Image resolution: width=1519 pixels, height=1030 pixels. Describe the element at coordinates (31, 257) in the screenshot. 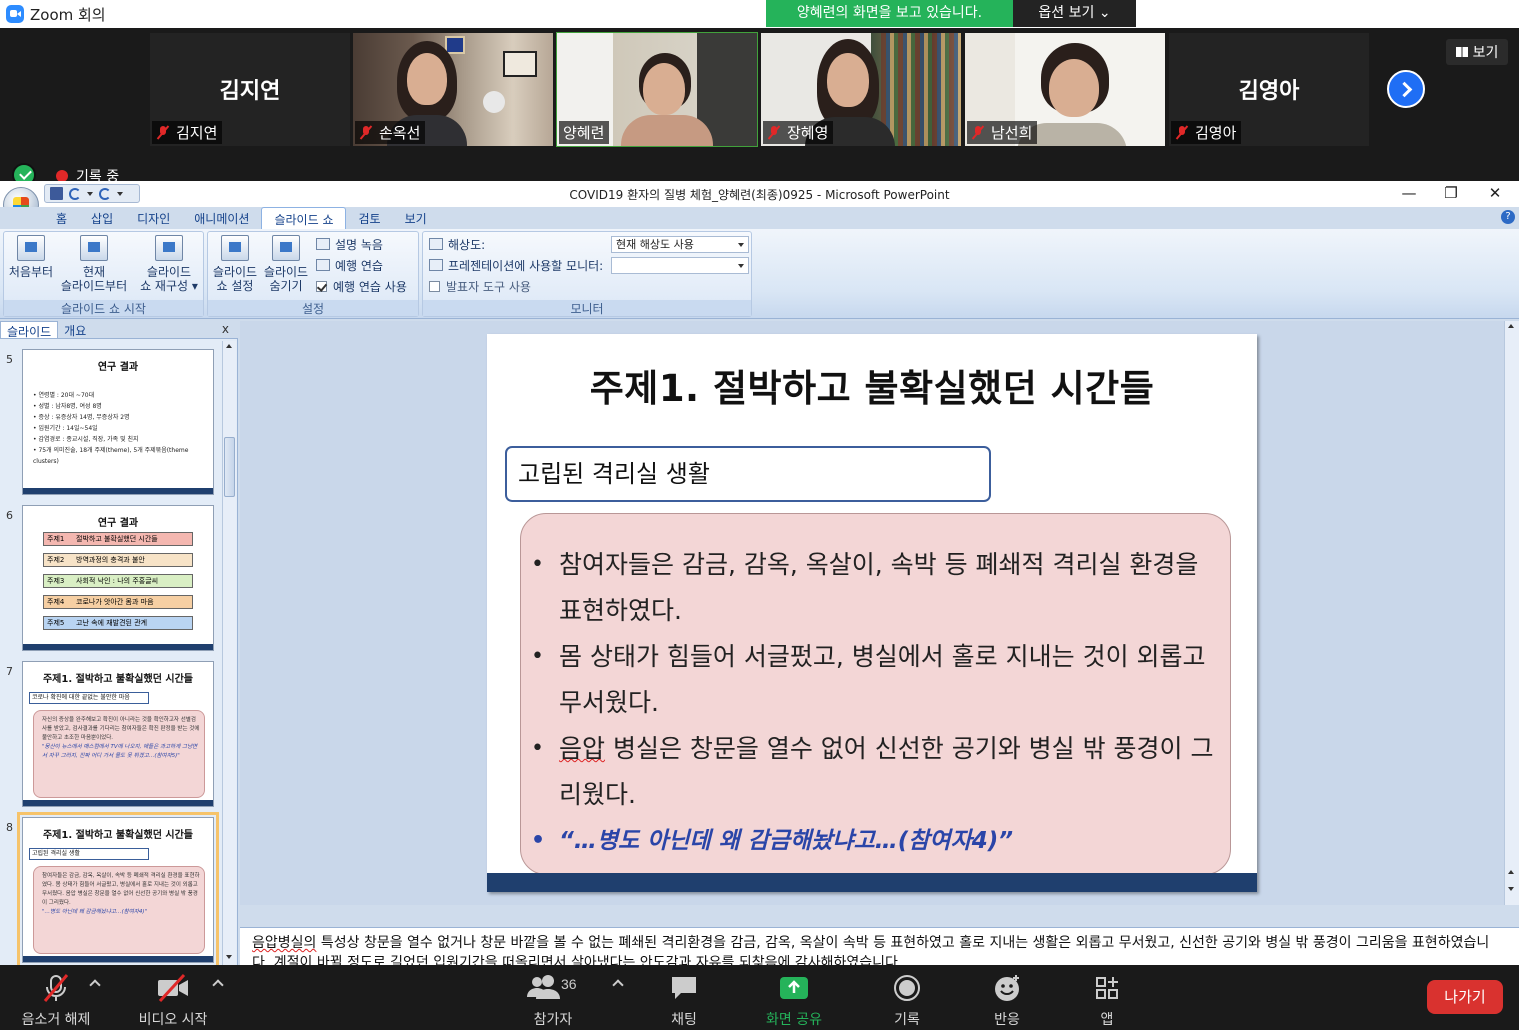

I see `from-beginning-button: 처음부터` at that location.